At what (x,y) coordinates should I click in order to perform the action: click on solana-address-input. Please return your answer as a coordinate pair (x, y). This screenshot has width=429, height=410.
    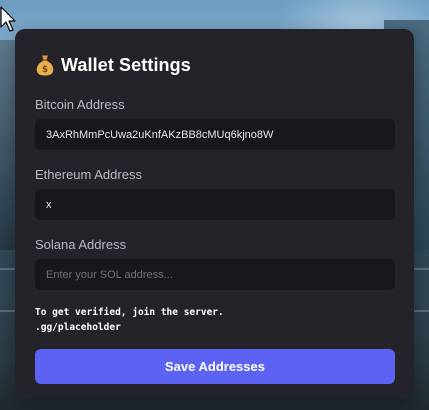
    Looking at the image, I should click on (215, 274).